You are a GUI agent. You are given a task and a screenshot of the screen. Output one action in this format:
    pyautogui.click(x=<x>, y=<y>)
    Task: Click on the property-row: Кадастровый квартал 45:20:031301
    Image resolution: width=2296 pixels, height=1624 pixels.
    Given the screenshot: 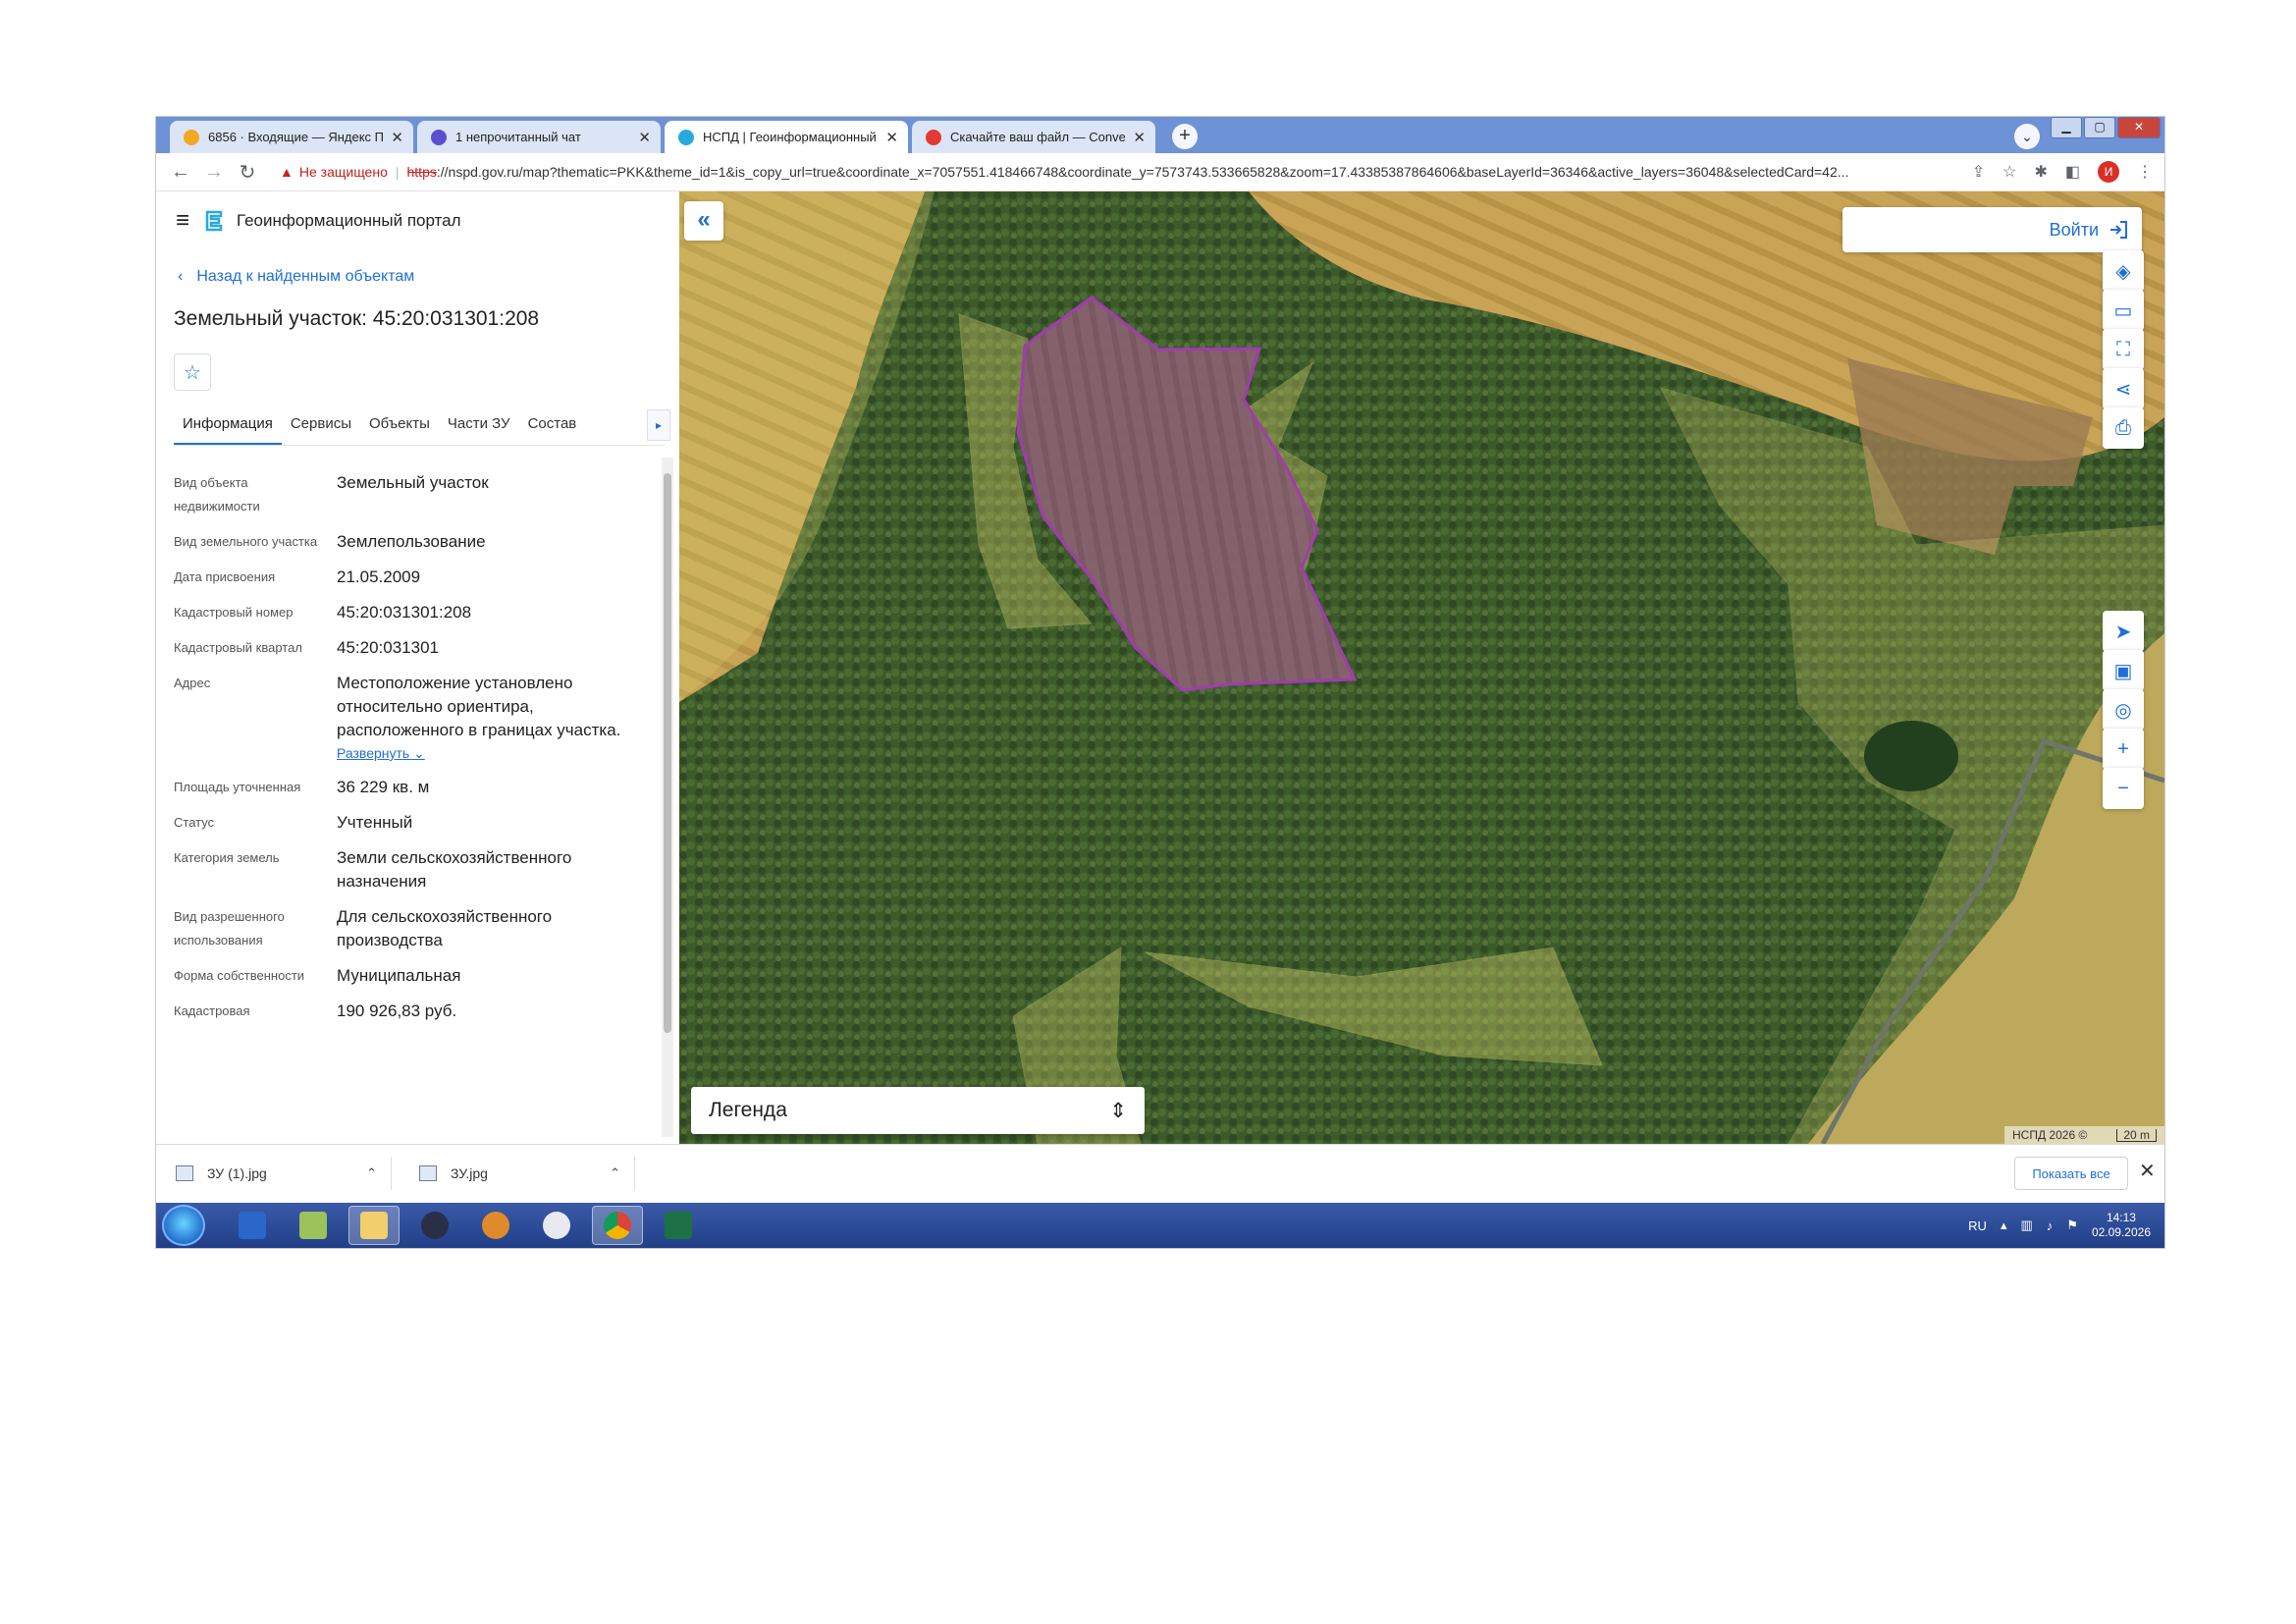 What is the action you would take?
    pyautogui.click(x=414, y=648)
    